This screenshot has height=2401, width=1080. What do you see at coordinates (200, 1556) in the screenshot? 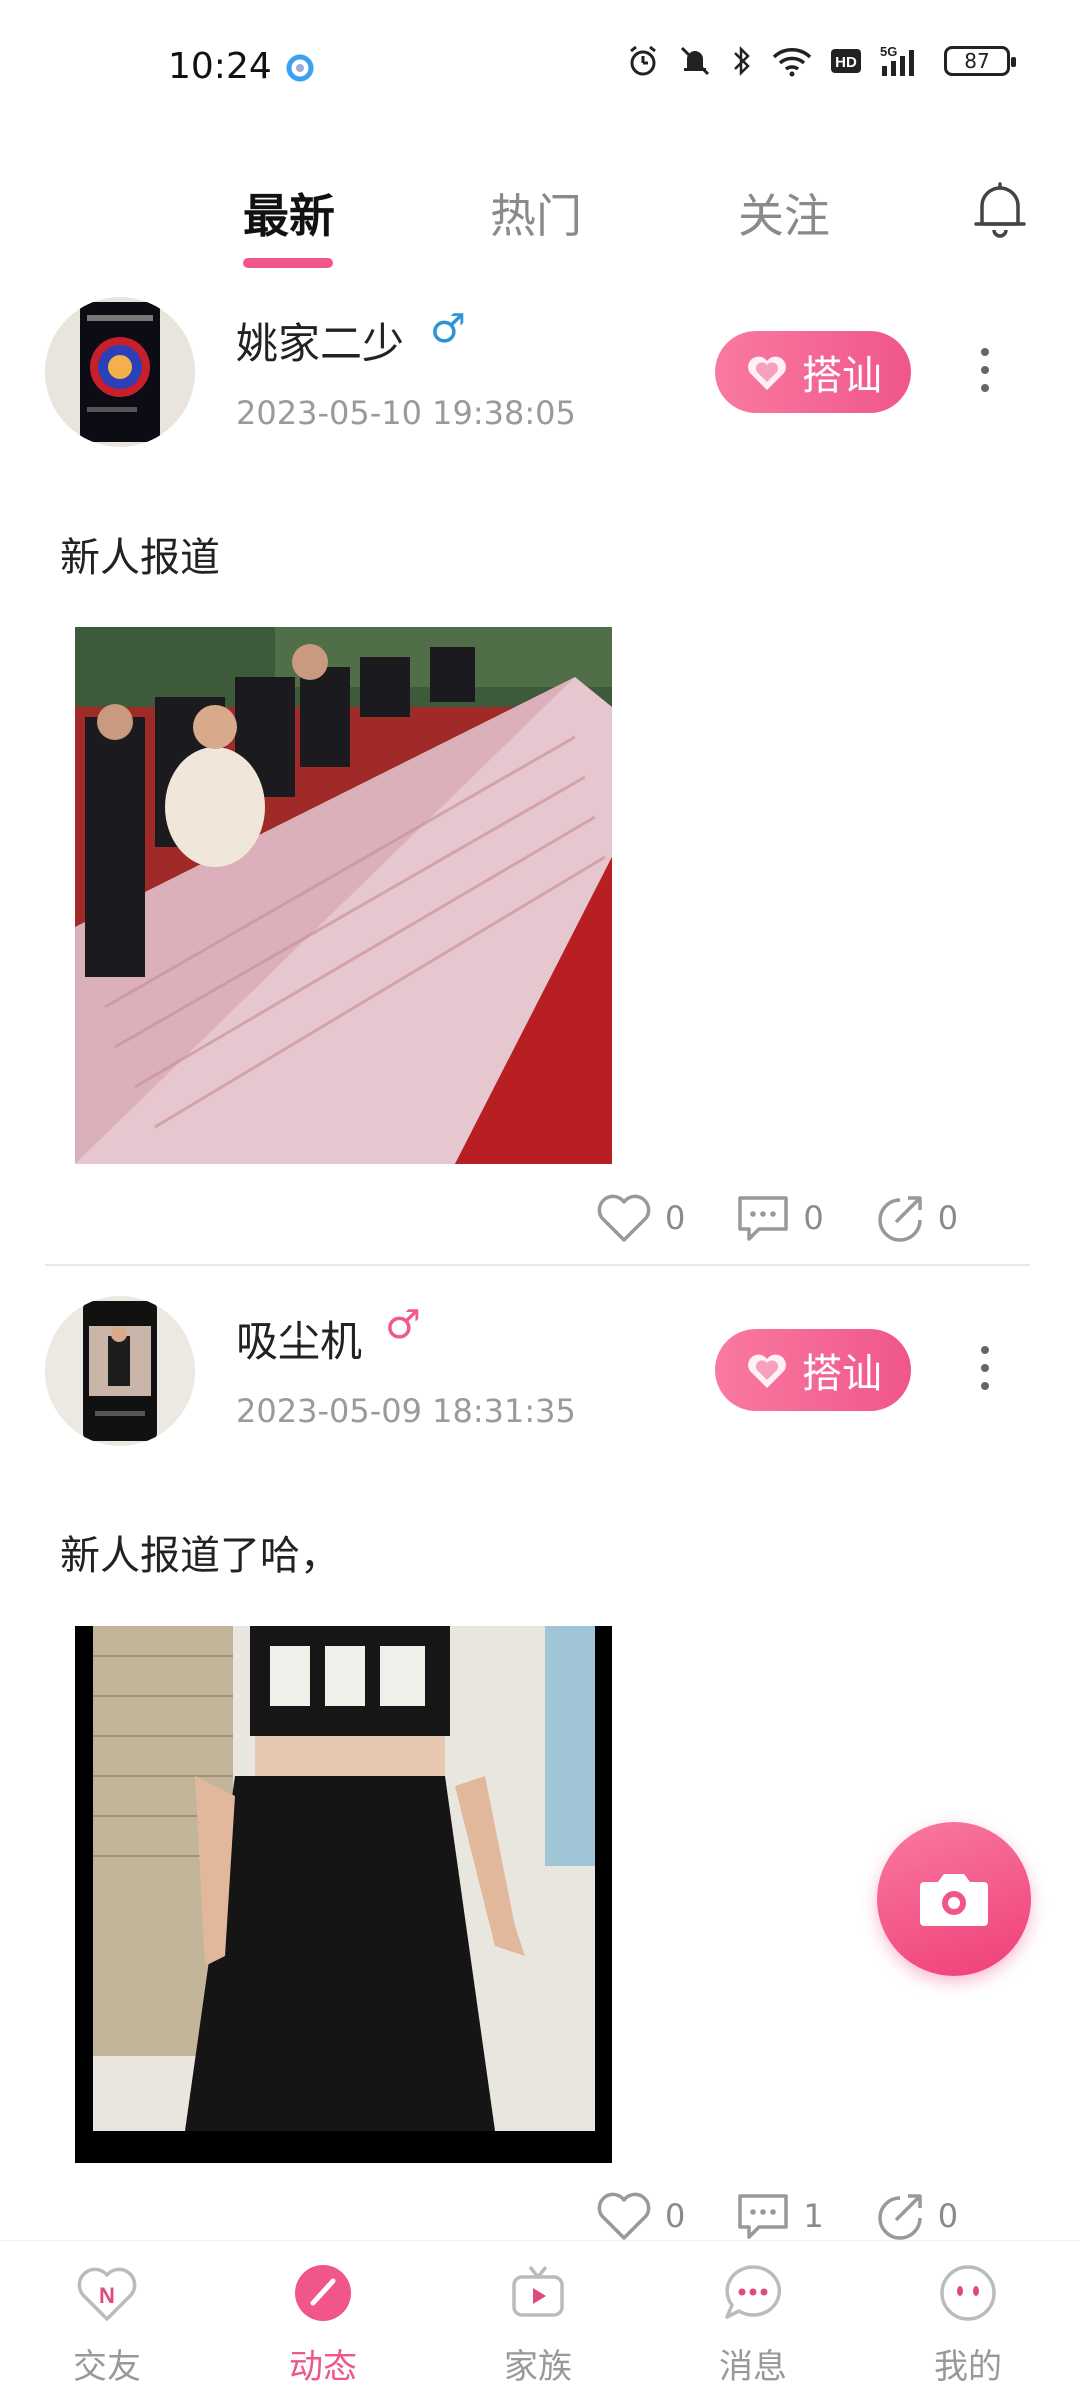
I see `post-text: 新人报道了哈，` at bounding box center [200, 1556].